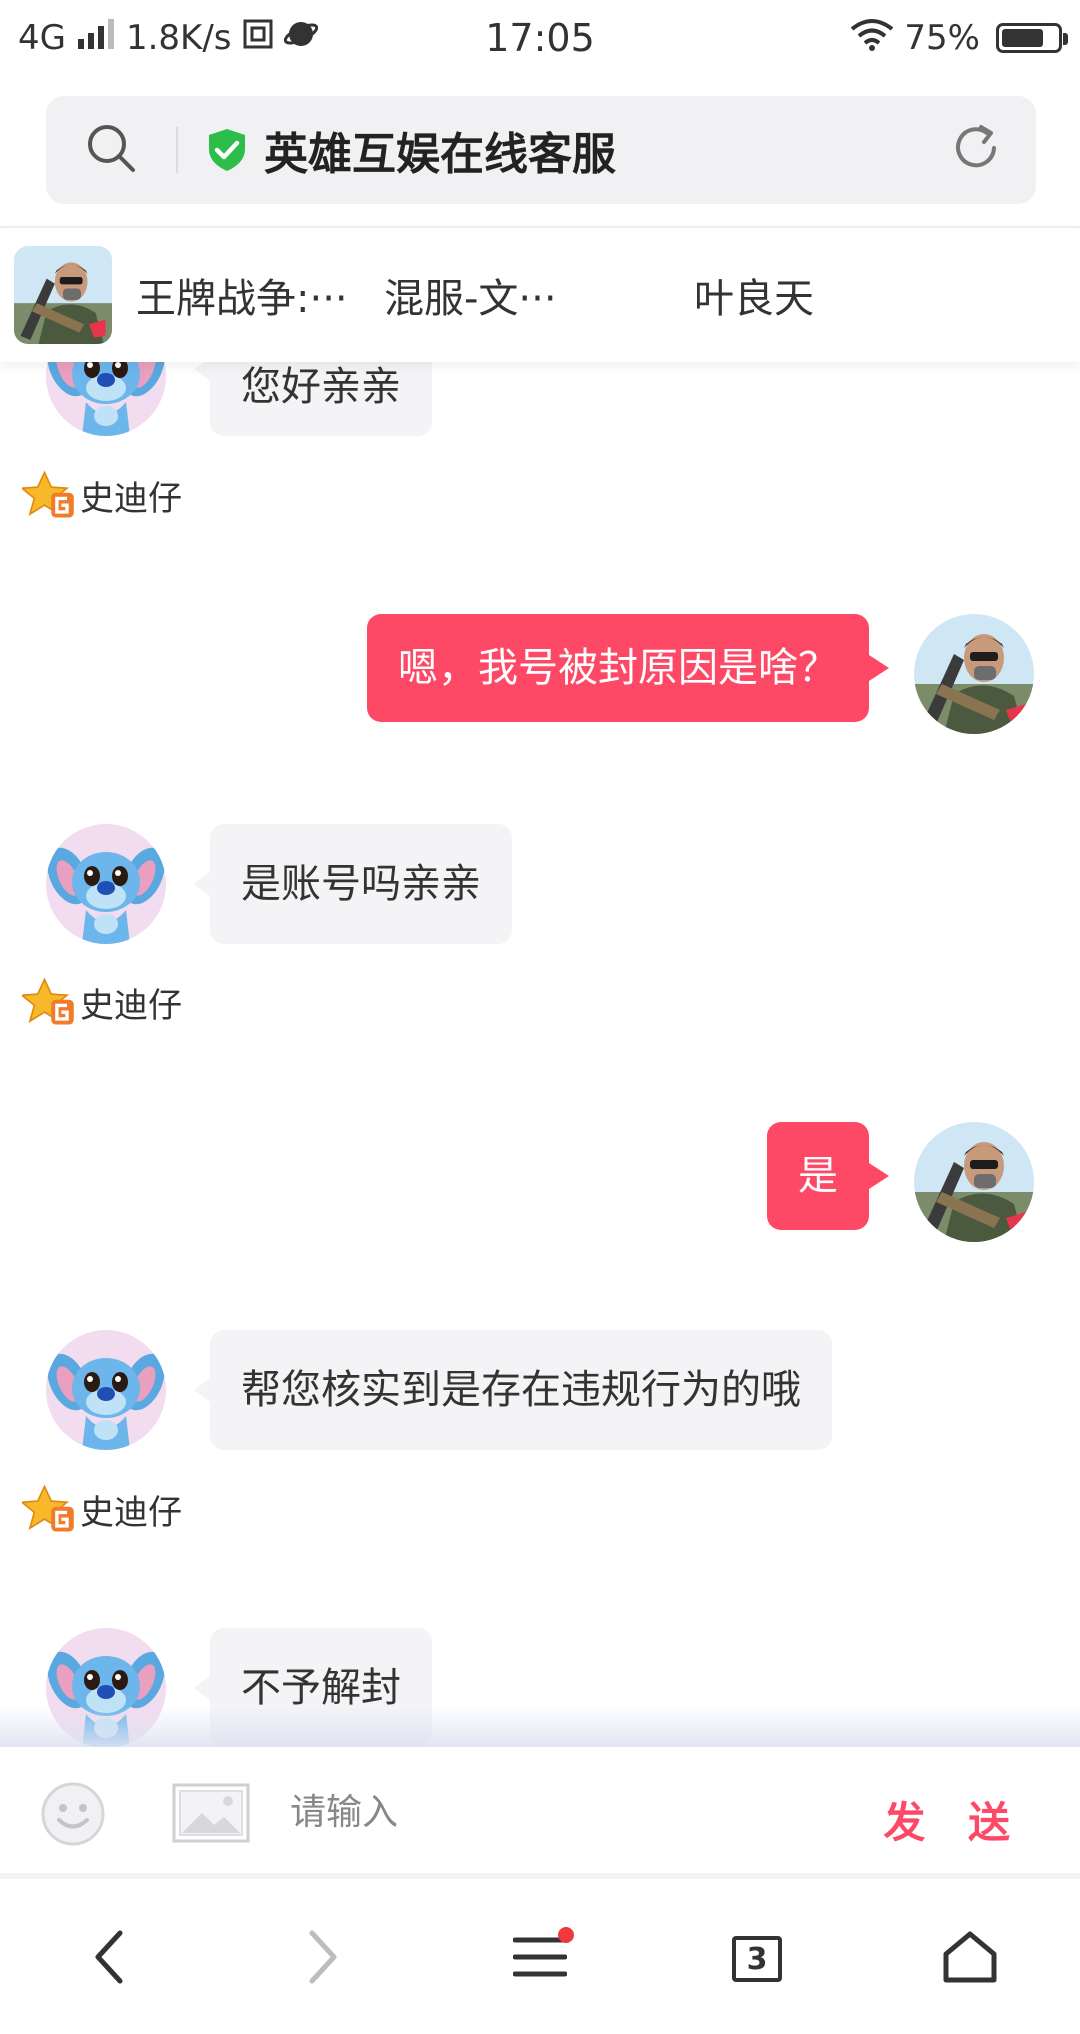  I want to click on outgoing-bubble: 嗯，我号被封原因是啥？, so click(628, 668).